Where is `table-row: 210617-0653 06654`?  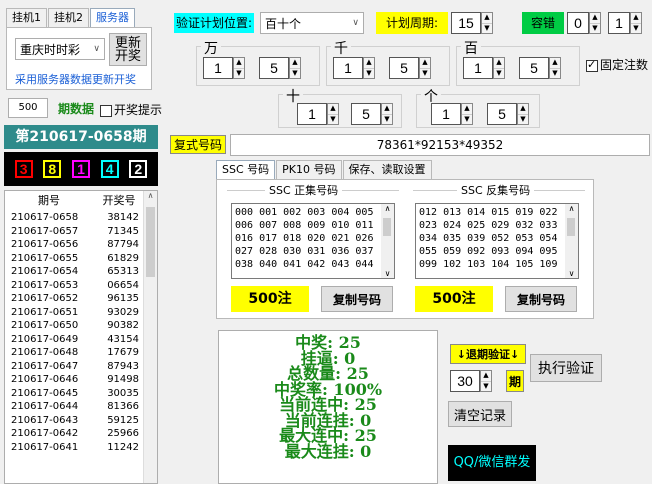
table-row: 210617-0653 06654 is located at coordinates (81, 286).